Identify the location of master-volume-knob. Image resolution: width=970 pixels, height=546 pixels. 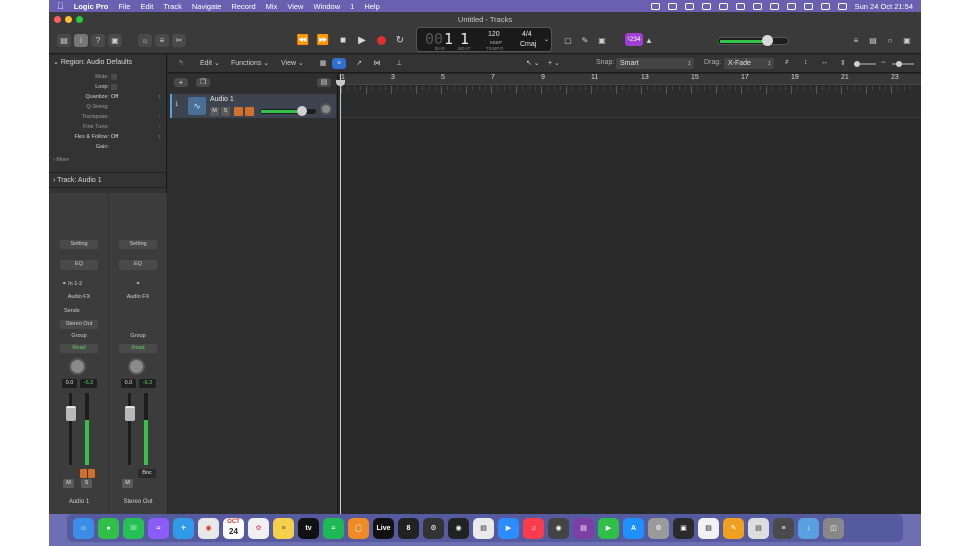
(767, 40).